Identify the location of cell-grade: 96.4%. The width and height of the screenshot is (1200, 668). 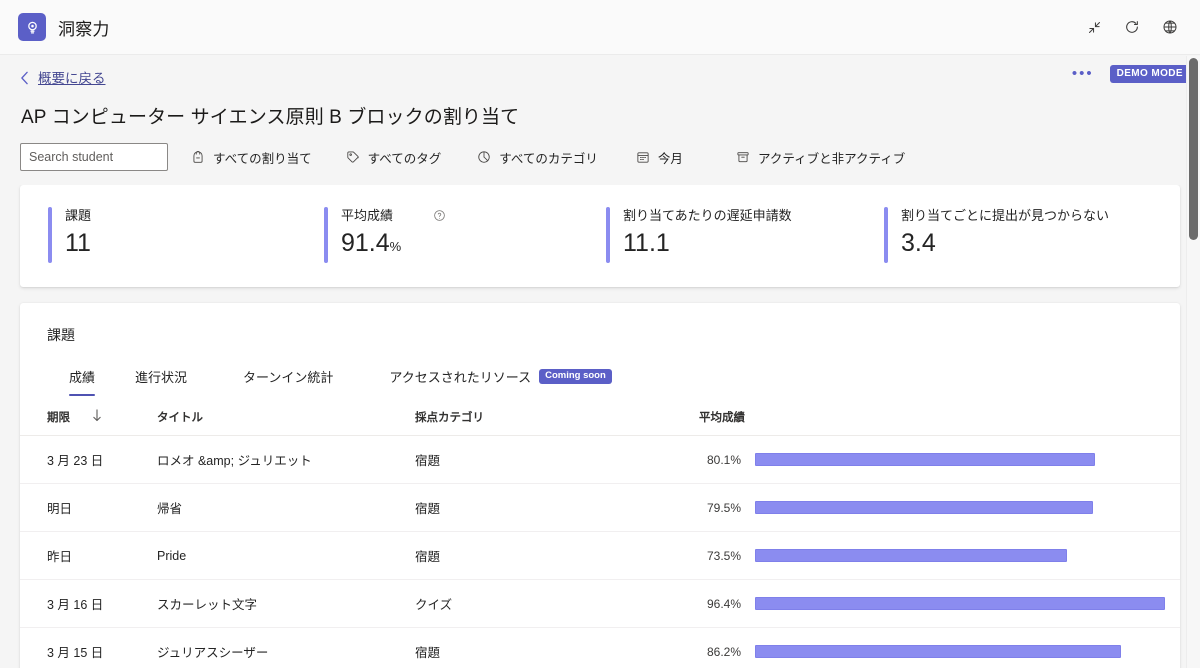
(939, 603).